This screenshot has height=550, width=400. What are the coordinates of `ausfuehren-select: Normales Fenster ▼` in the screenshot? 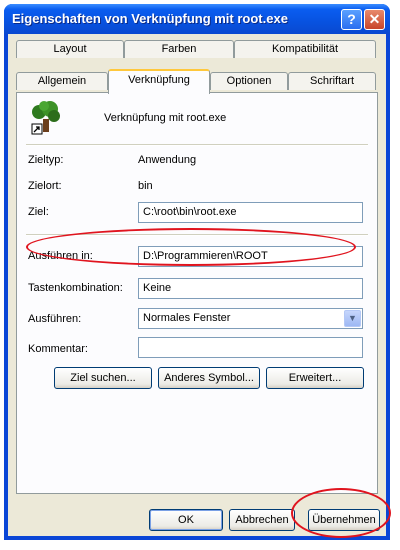 It's located at (250, 318).